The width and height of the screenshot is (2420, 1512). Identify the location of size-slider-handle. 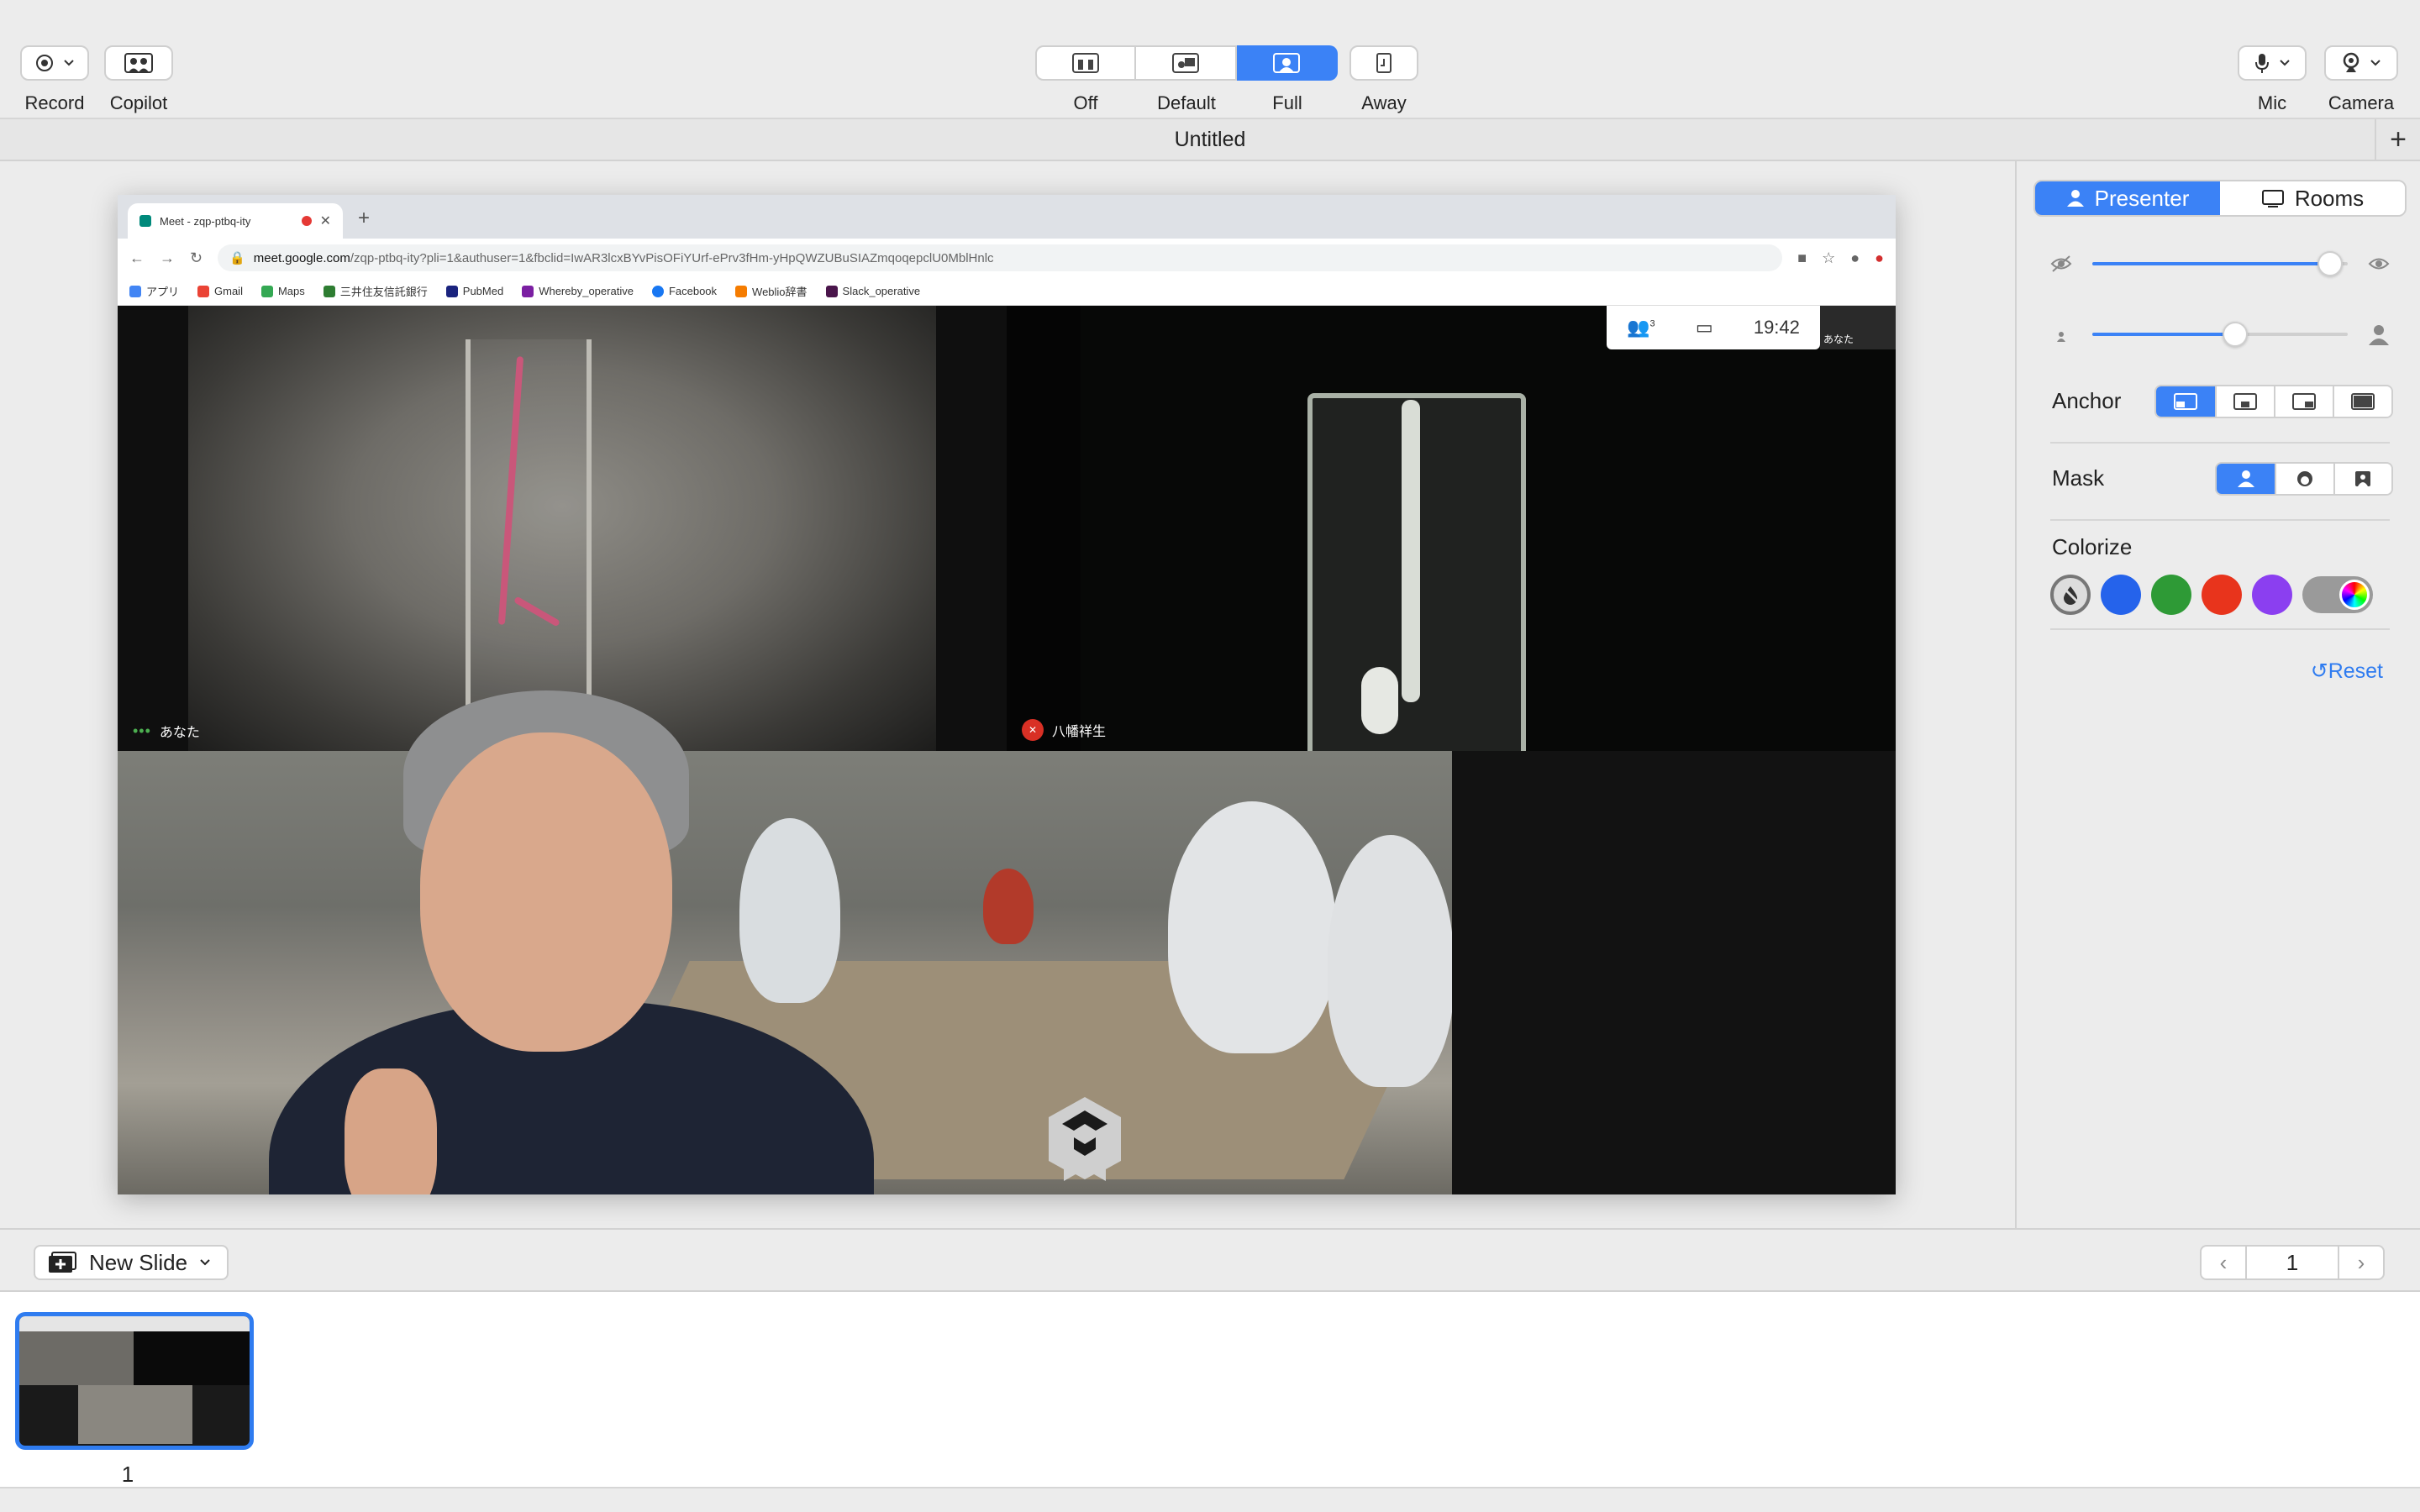
(2236, 334).